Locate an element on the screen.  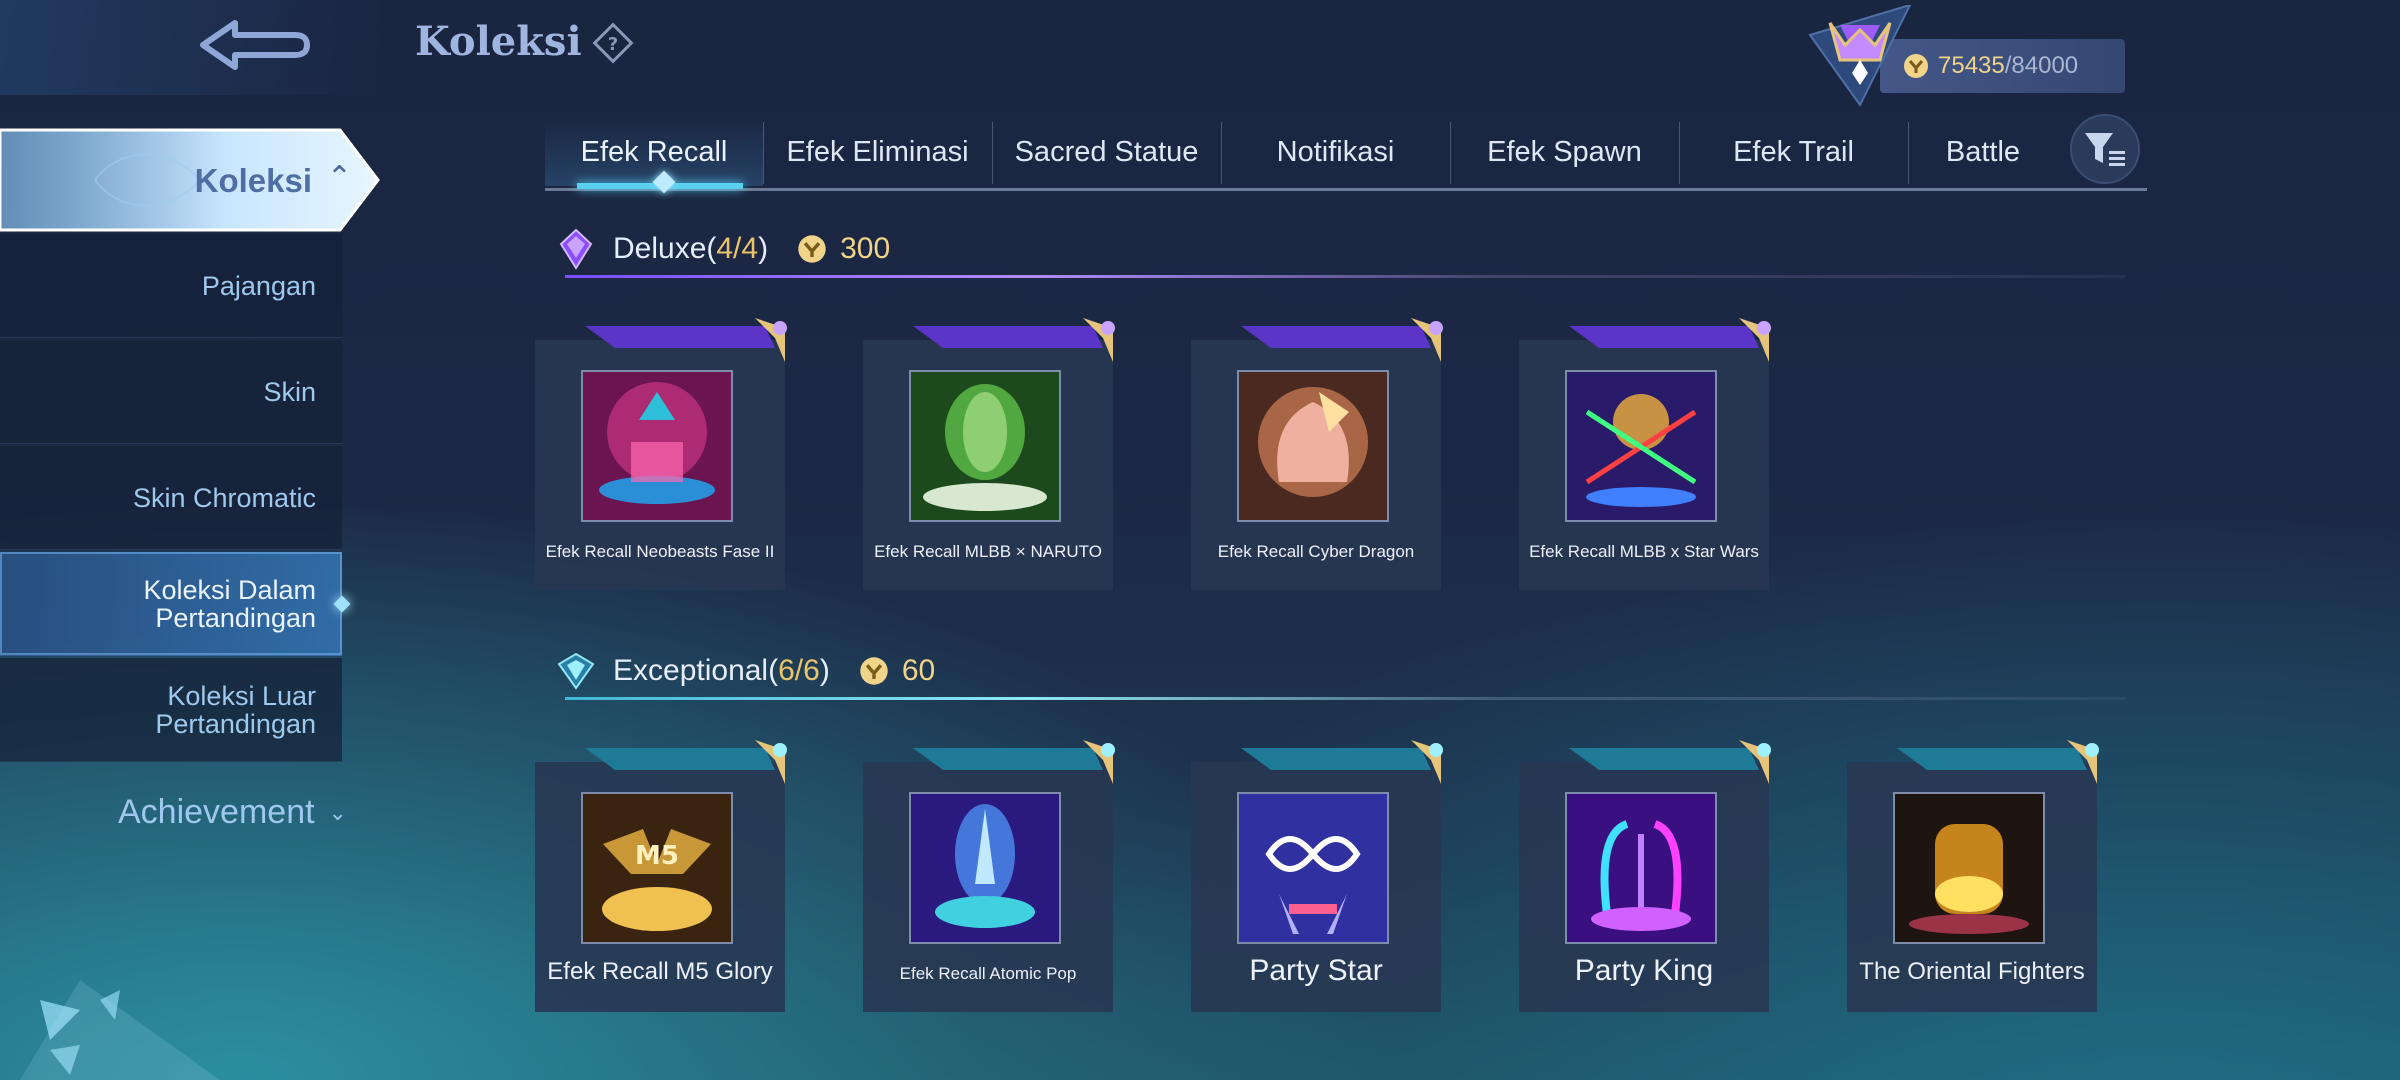
collection-card: The Oriental Fighters is located at coordinates (1973, 876).